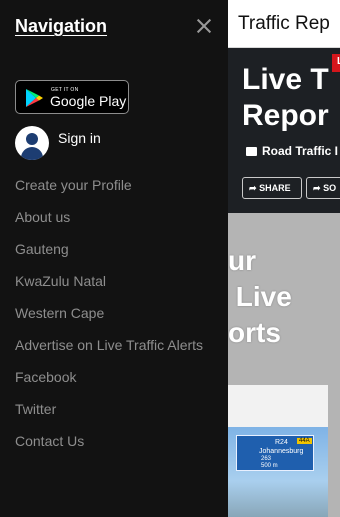  I want to click on promo-text: ur Live orts, so click(260, 296).